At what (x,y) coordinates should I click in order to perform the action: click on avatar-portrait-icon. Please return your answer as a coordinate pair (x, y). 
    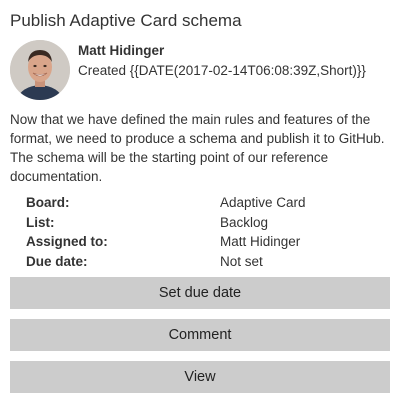
    Looking at the image, I should click on (40, 70).